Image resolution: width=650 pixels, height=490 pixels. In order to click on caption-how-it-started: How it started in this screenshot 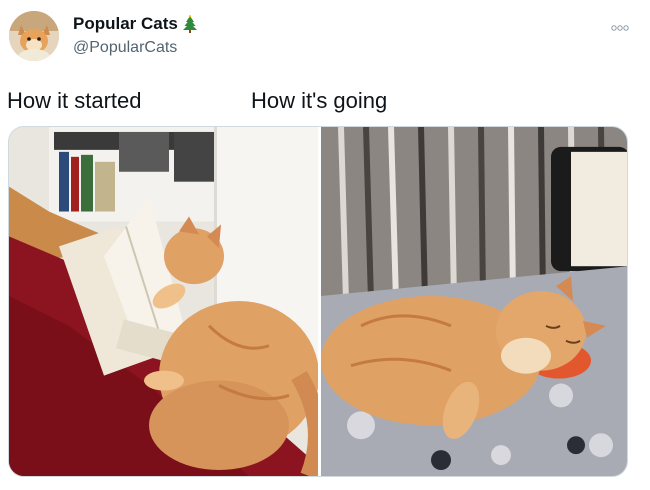, I will do `click(74, 100)`.